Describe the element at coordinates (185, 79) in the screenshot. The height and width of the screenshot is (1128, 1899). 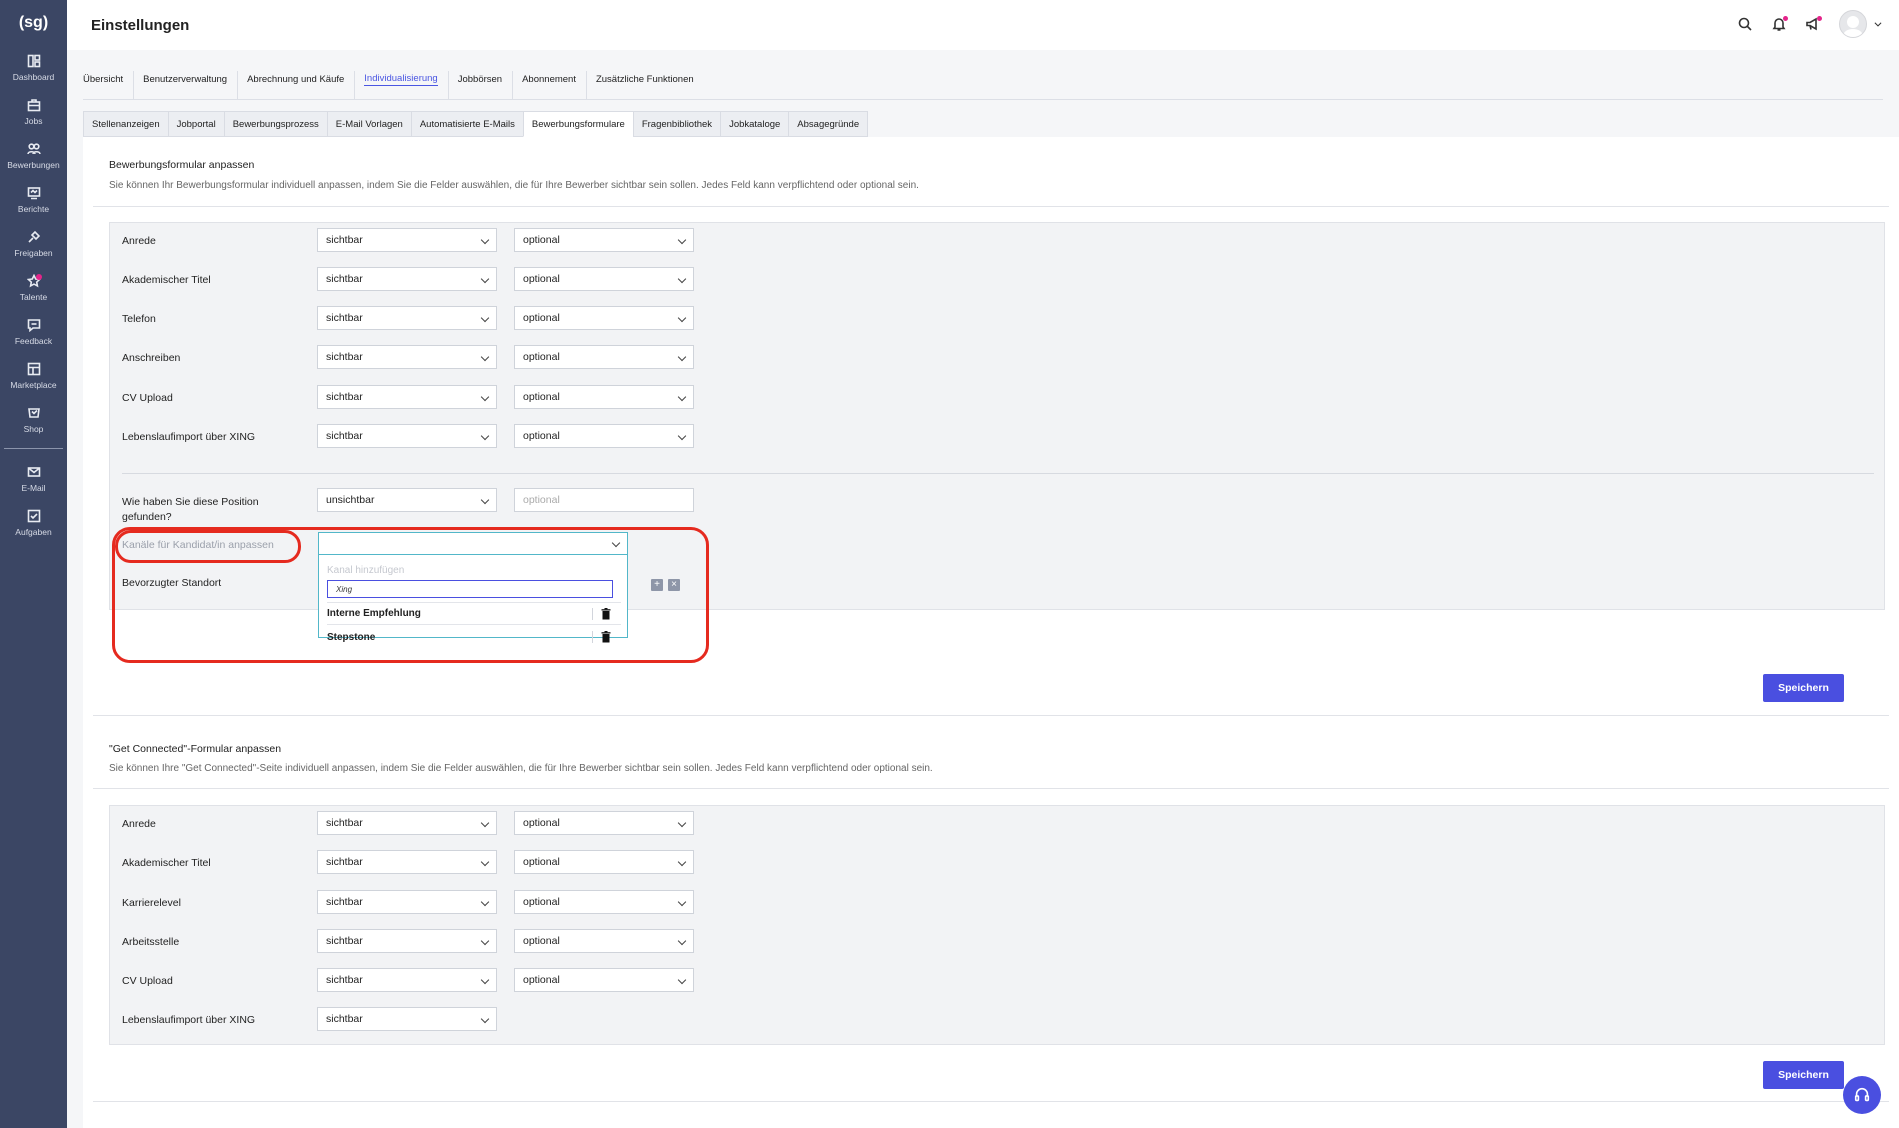
I see `tab-label: Benutzerverwaltung` at that location.